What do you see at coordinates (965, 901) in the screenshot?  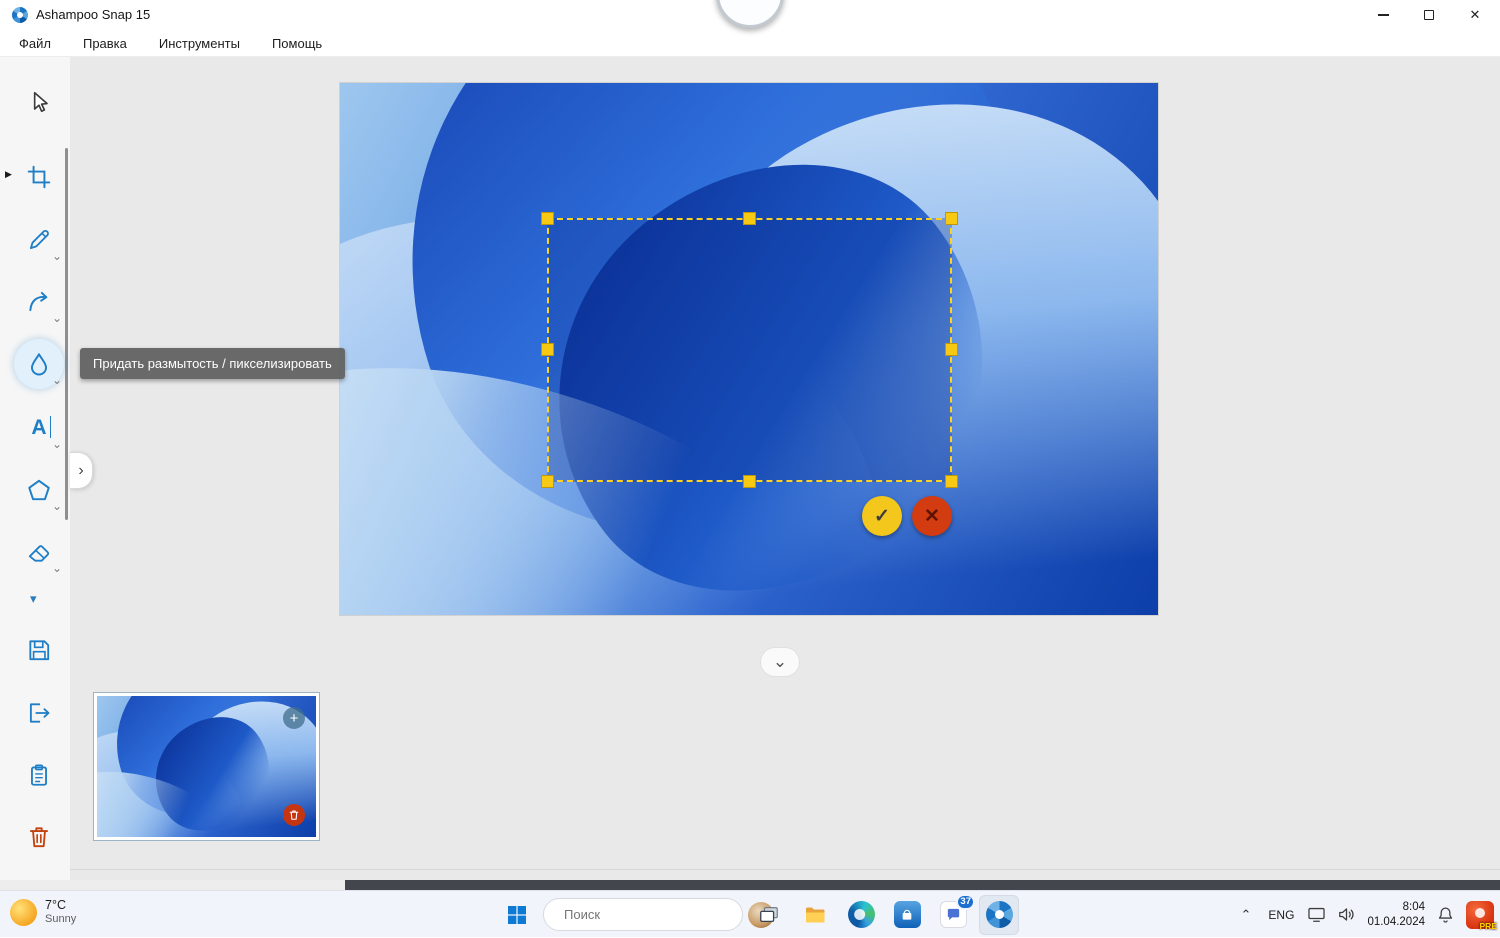 I see `chat-badge: 37` at bounding box center [965, 901].